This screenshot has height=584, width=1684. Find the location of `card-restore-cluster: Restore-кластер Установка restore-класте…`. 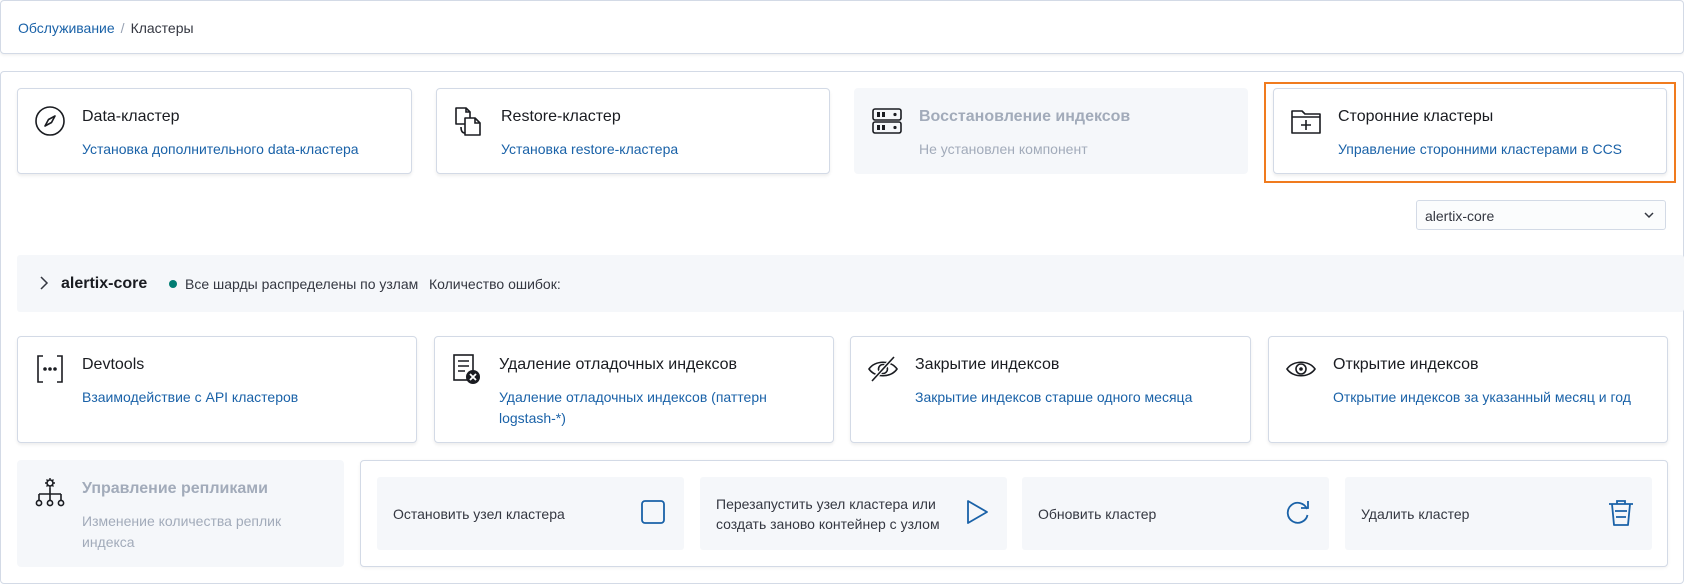

card-restore-cluster: Restore-кластер Установка restore-класте… is located at coordinates (633, 131).